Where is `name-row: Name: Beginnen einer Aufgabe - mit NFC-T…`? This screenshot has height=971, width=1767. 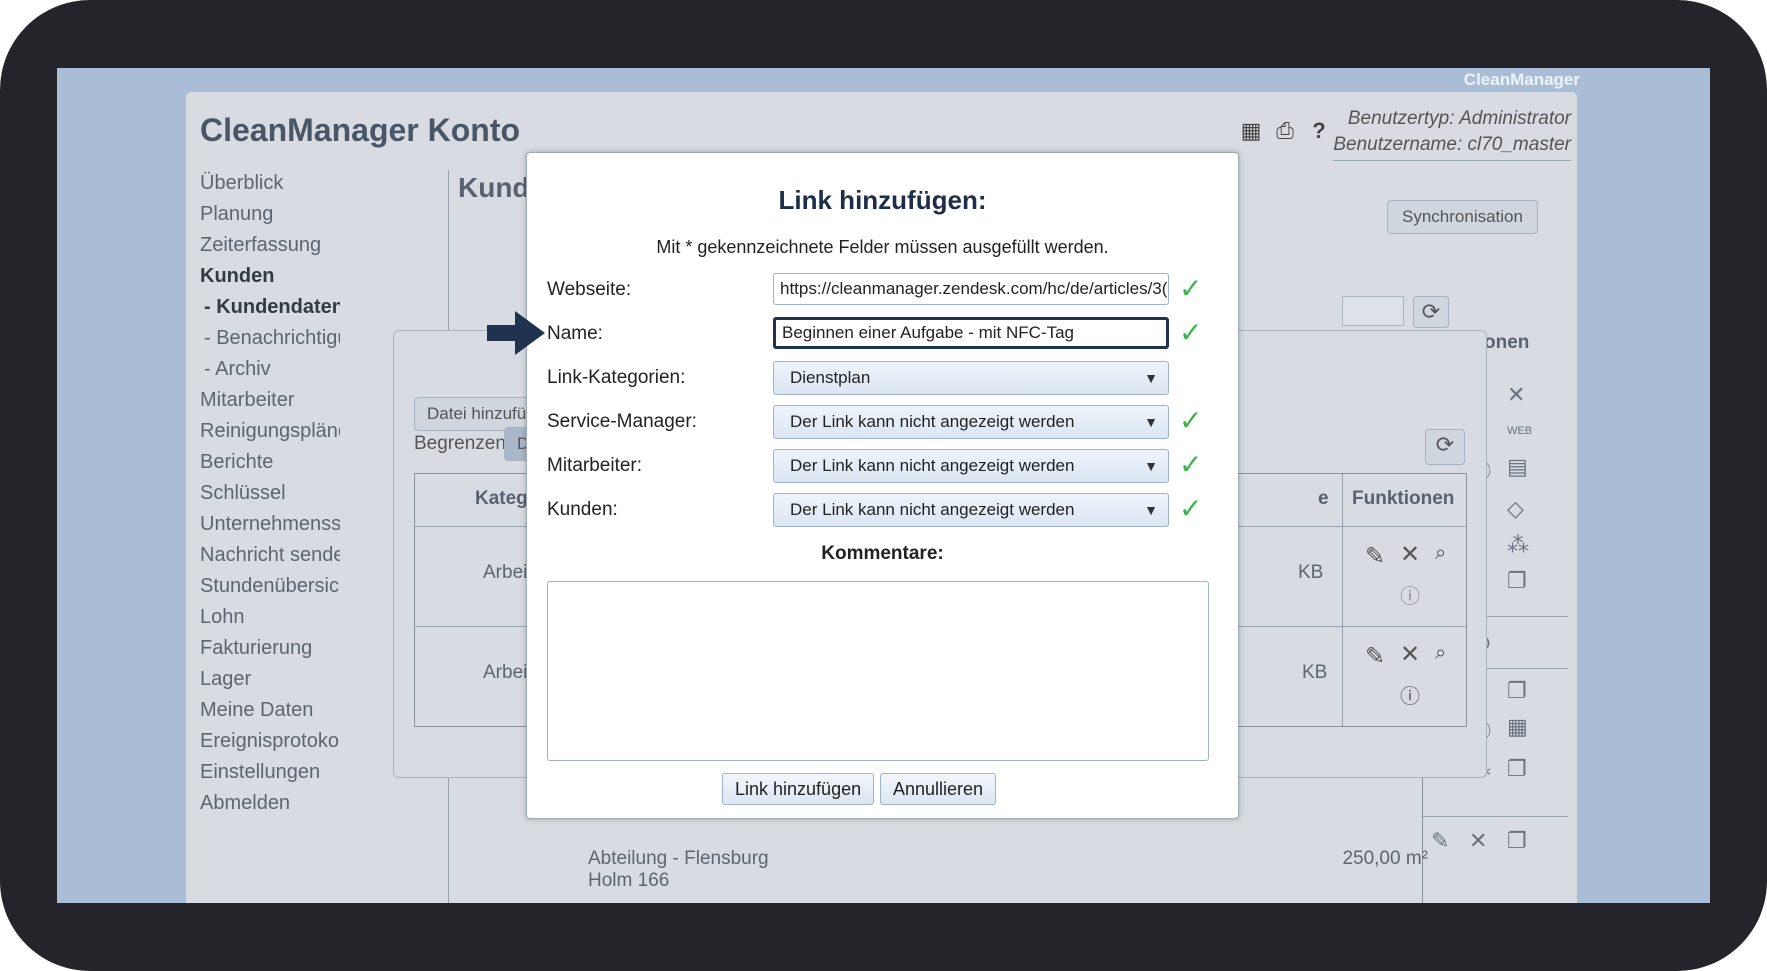 name-row: Name: Beginnen einer Aufgabe - mit NFC-T… is located at coordinates (892, 334).